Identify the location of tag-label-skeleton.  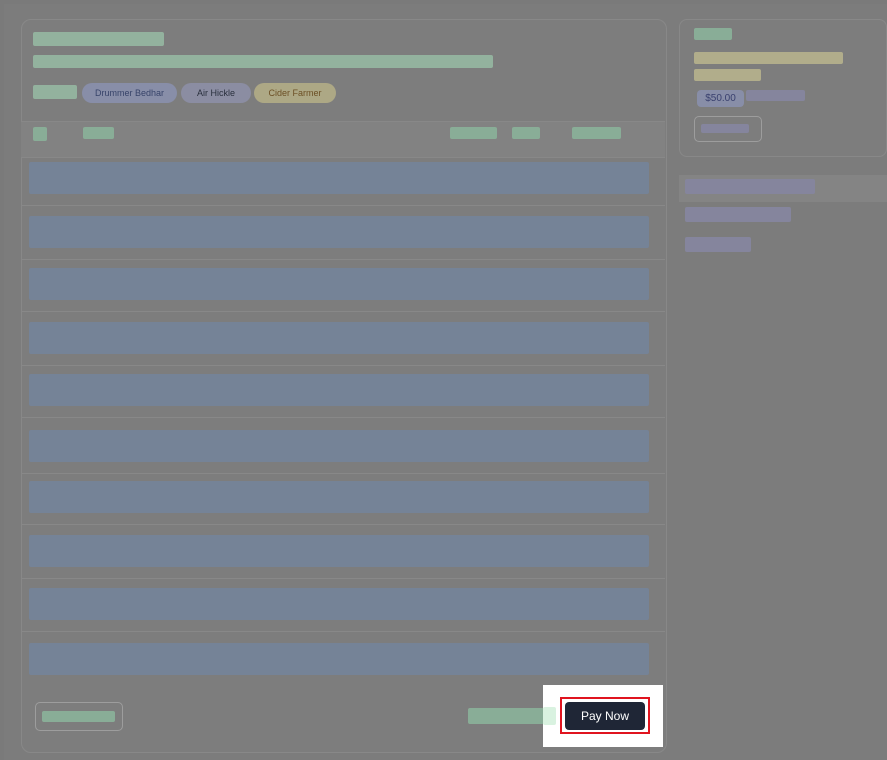
(55, 92).